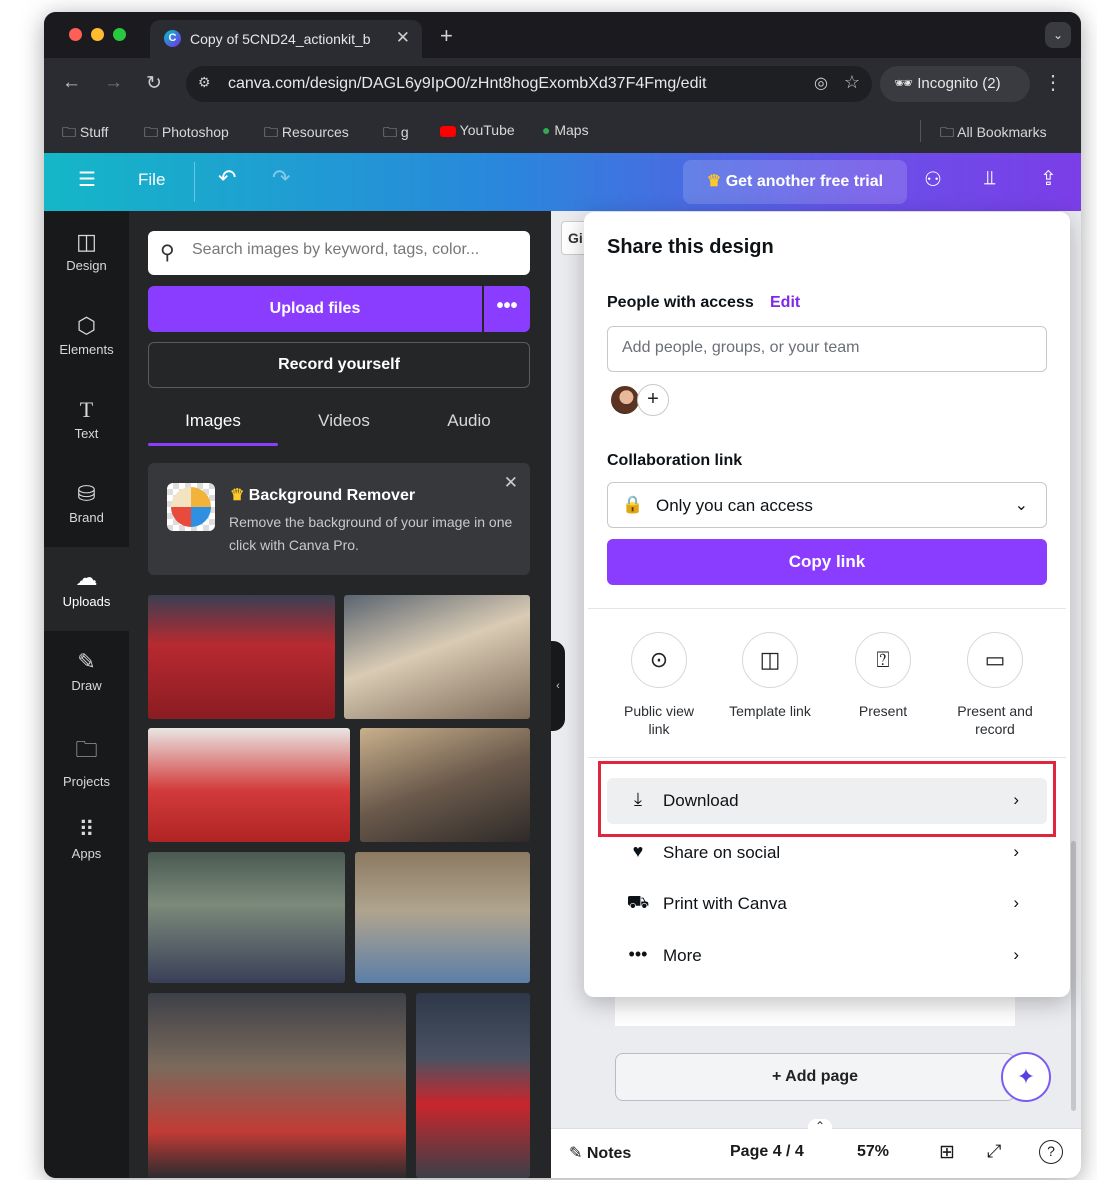  What do you see at coordinates (1053, 82) in the screenshot?
I see `browser-menu-icon: ⋮` at bounding box center [1053, 82].